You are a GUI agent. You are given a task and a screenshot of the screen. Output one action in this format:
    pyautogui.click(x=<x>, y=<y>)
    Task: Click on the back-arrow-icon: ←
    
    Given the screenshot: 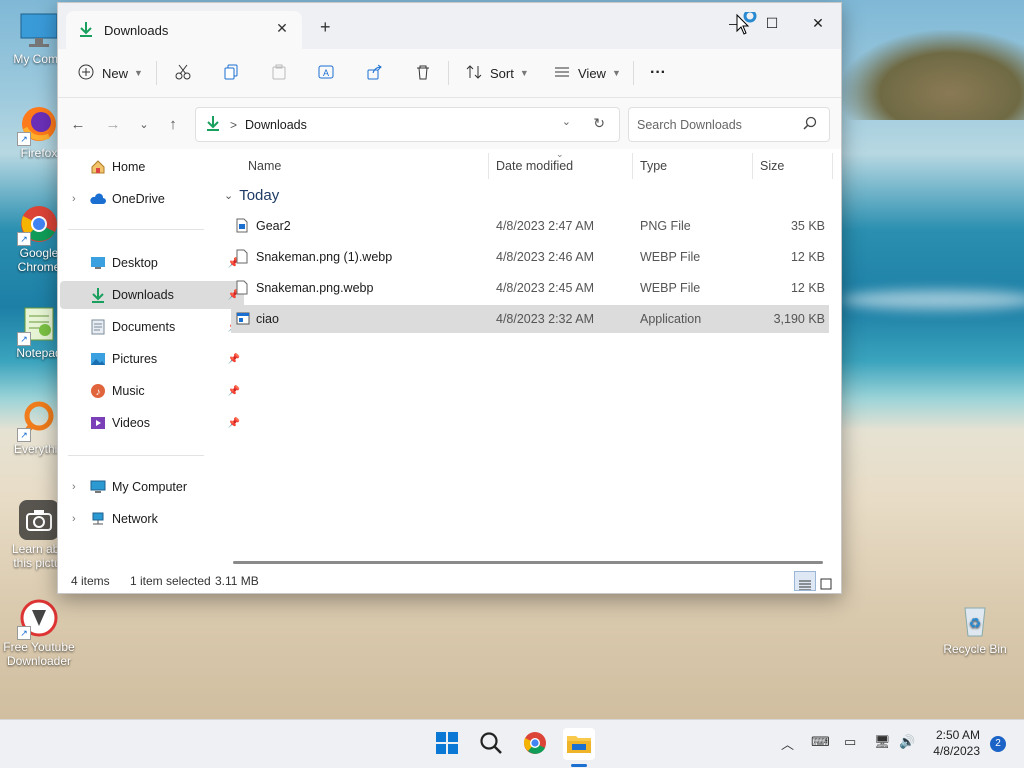 What is the action you would take?
    pyautogui.click(x=78, y=125)
    